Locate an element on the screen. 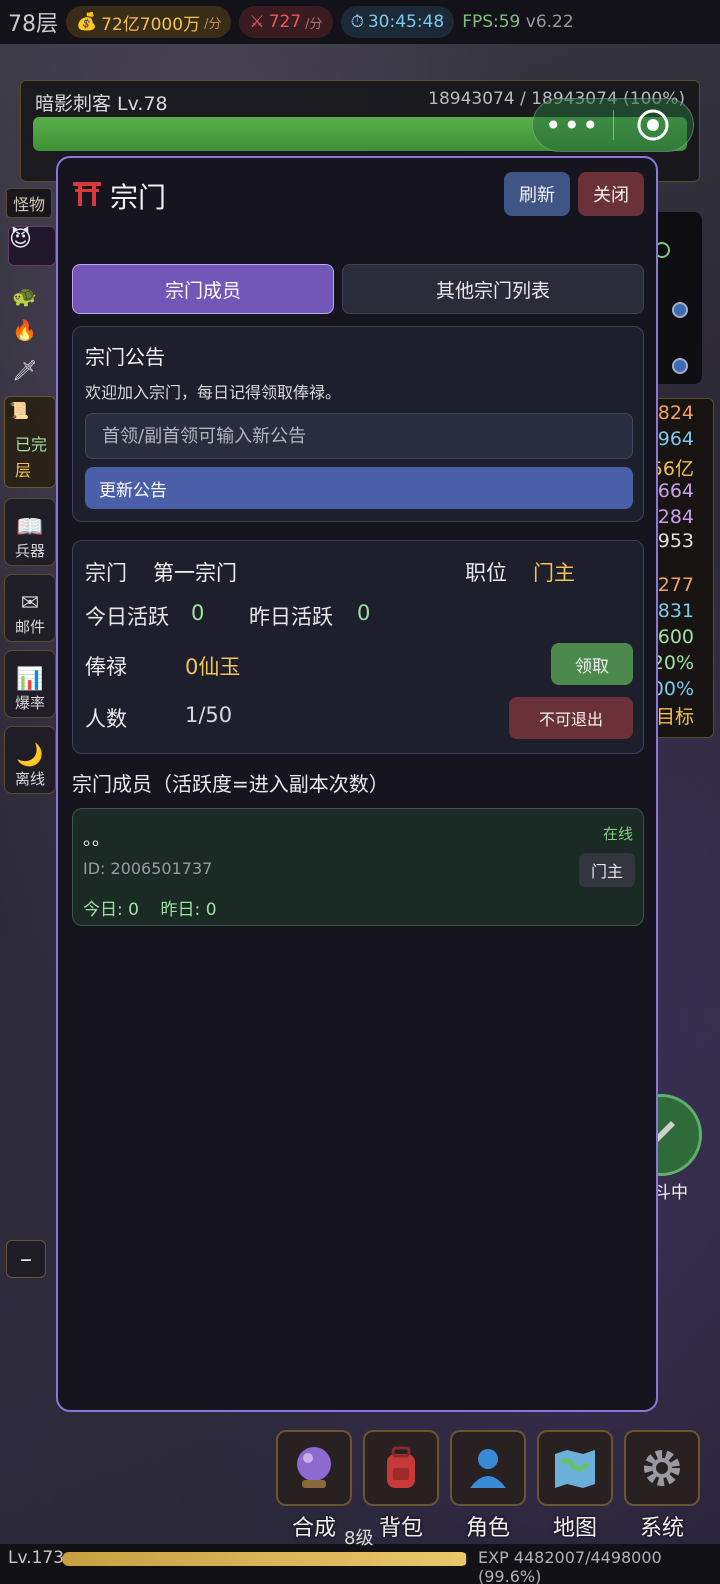 The image size is (720, 1584). boss-name: 暗影刺客 Lv.78 is located at coordinates (101, 104).